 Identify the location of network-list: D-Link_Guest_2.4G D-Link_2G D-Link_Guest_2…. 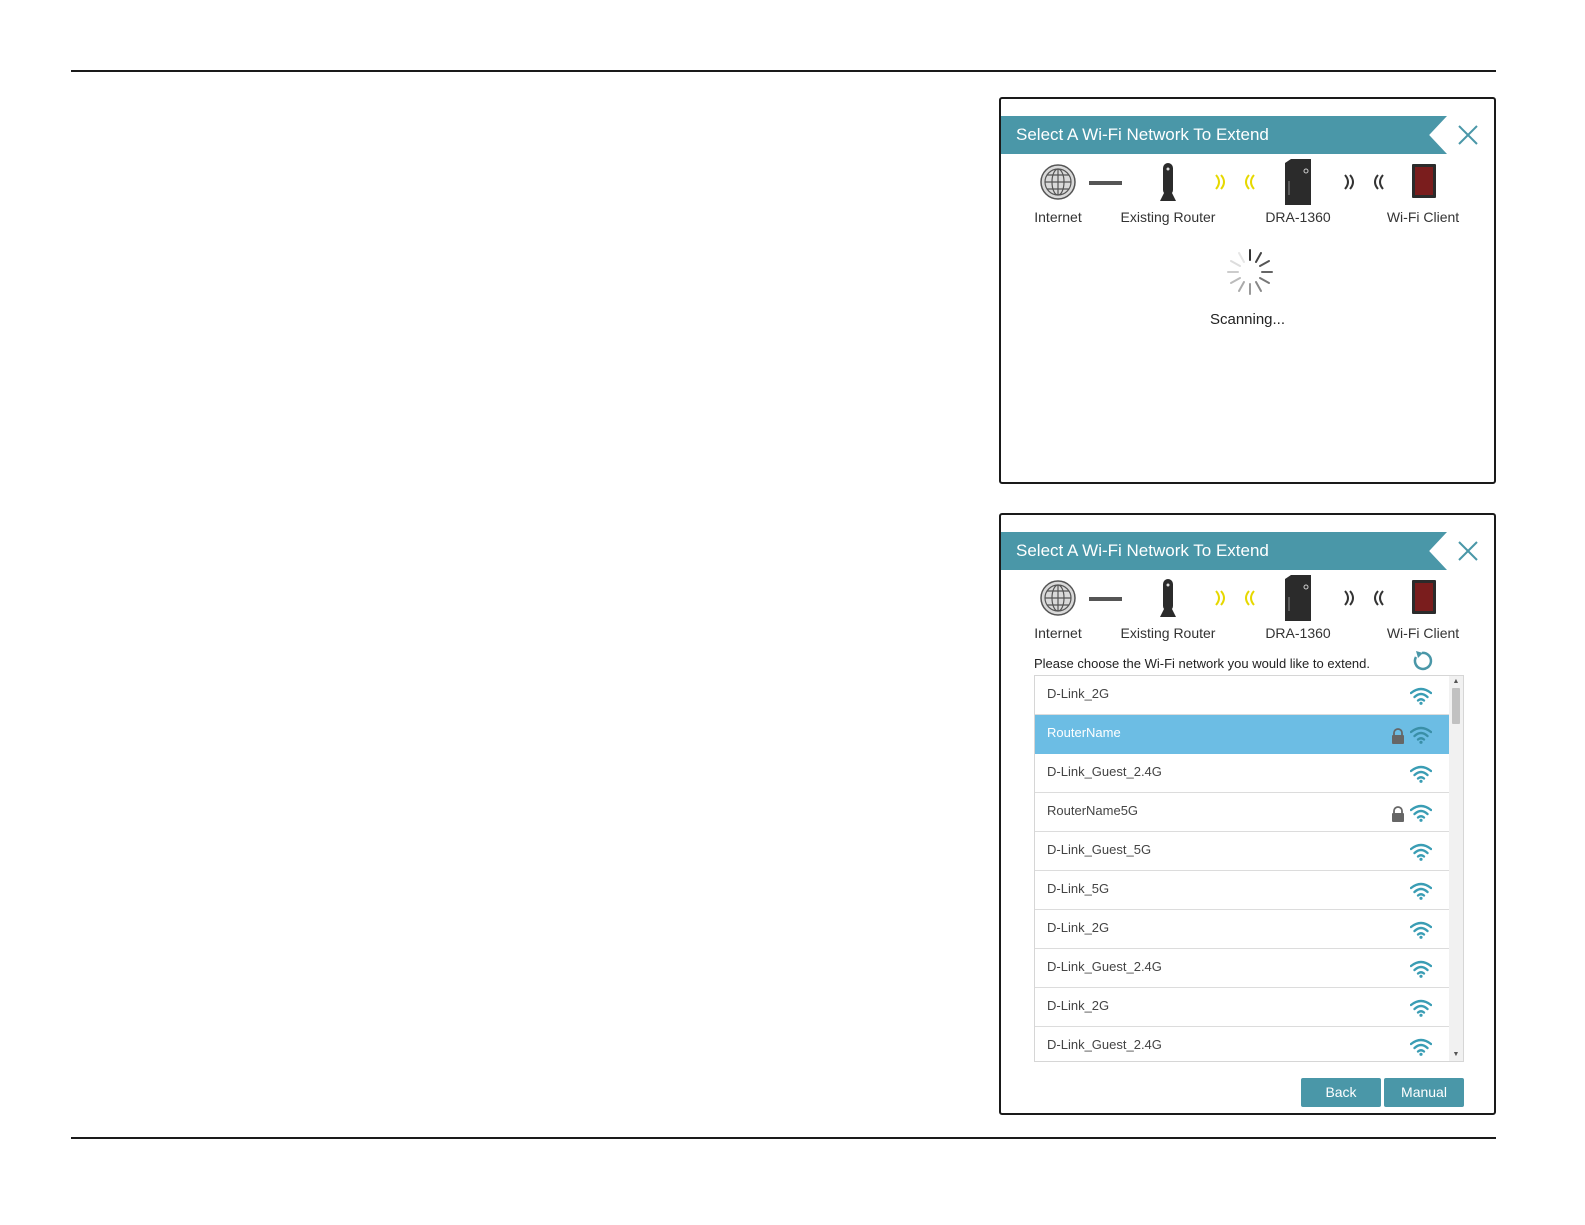
(1249, 868).